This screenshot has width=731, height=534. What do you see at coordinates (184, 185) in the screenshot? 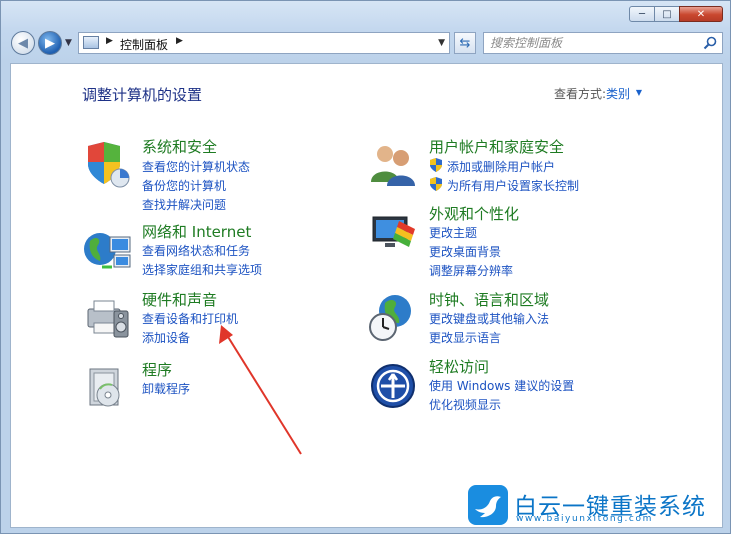
I see `link-backup-computer: 备份您的计算机` at bounding box center [184, 185].